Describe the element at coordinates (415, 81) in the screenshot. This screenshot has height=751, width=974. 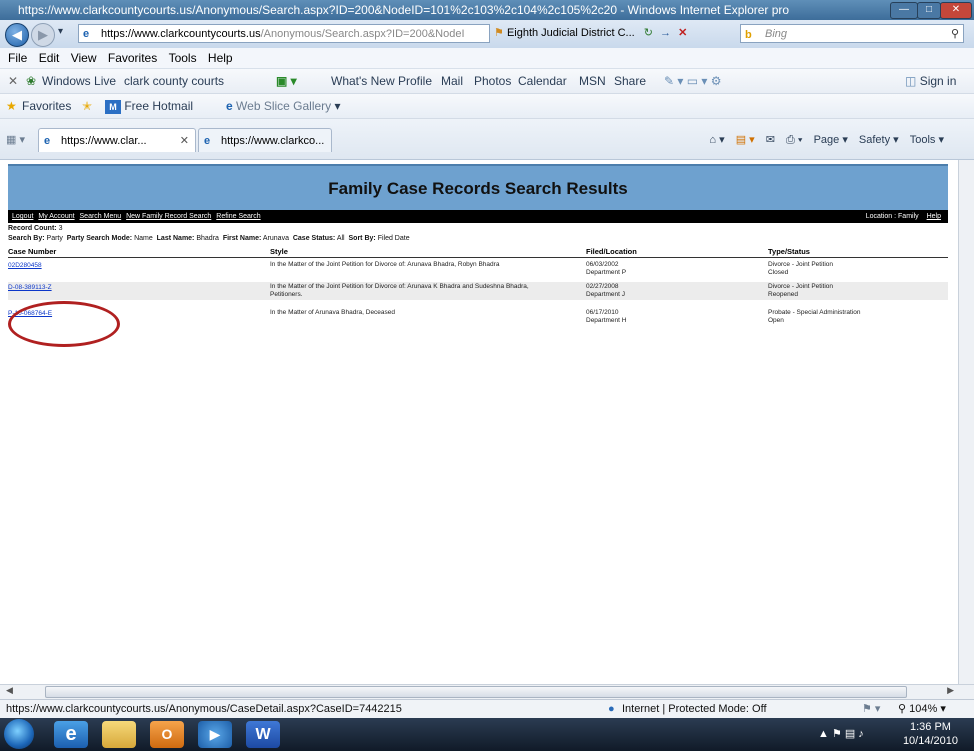
I see `link-profile: Profile` at that location.